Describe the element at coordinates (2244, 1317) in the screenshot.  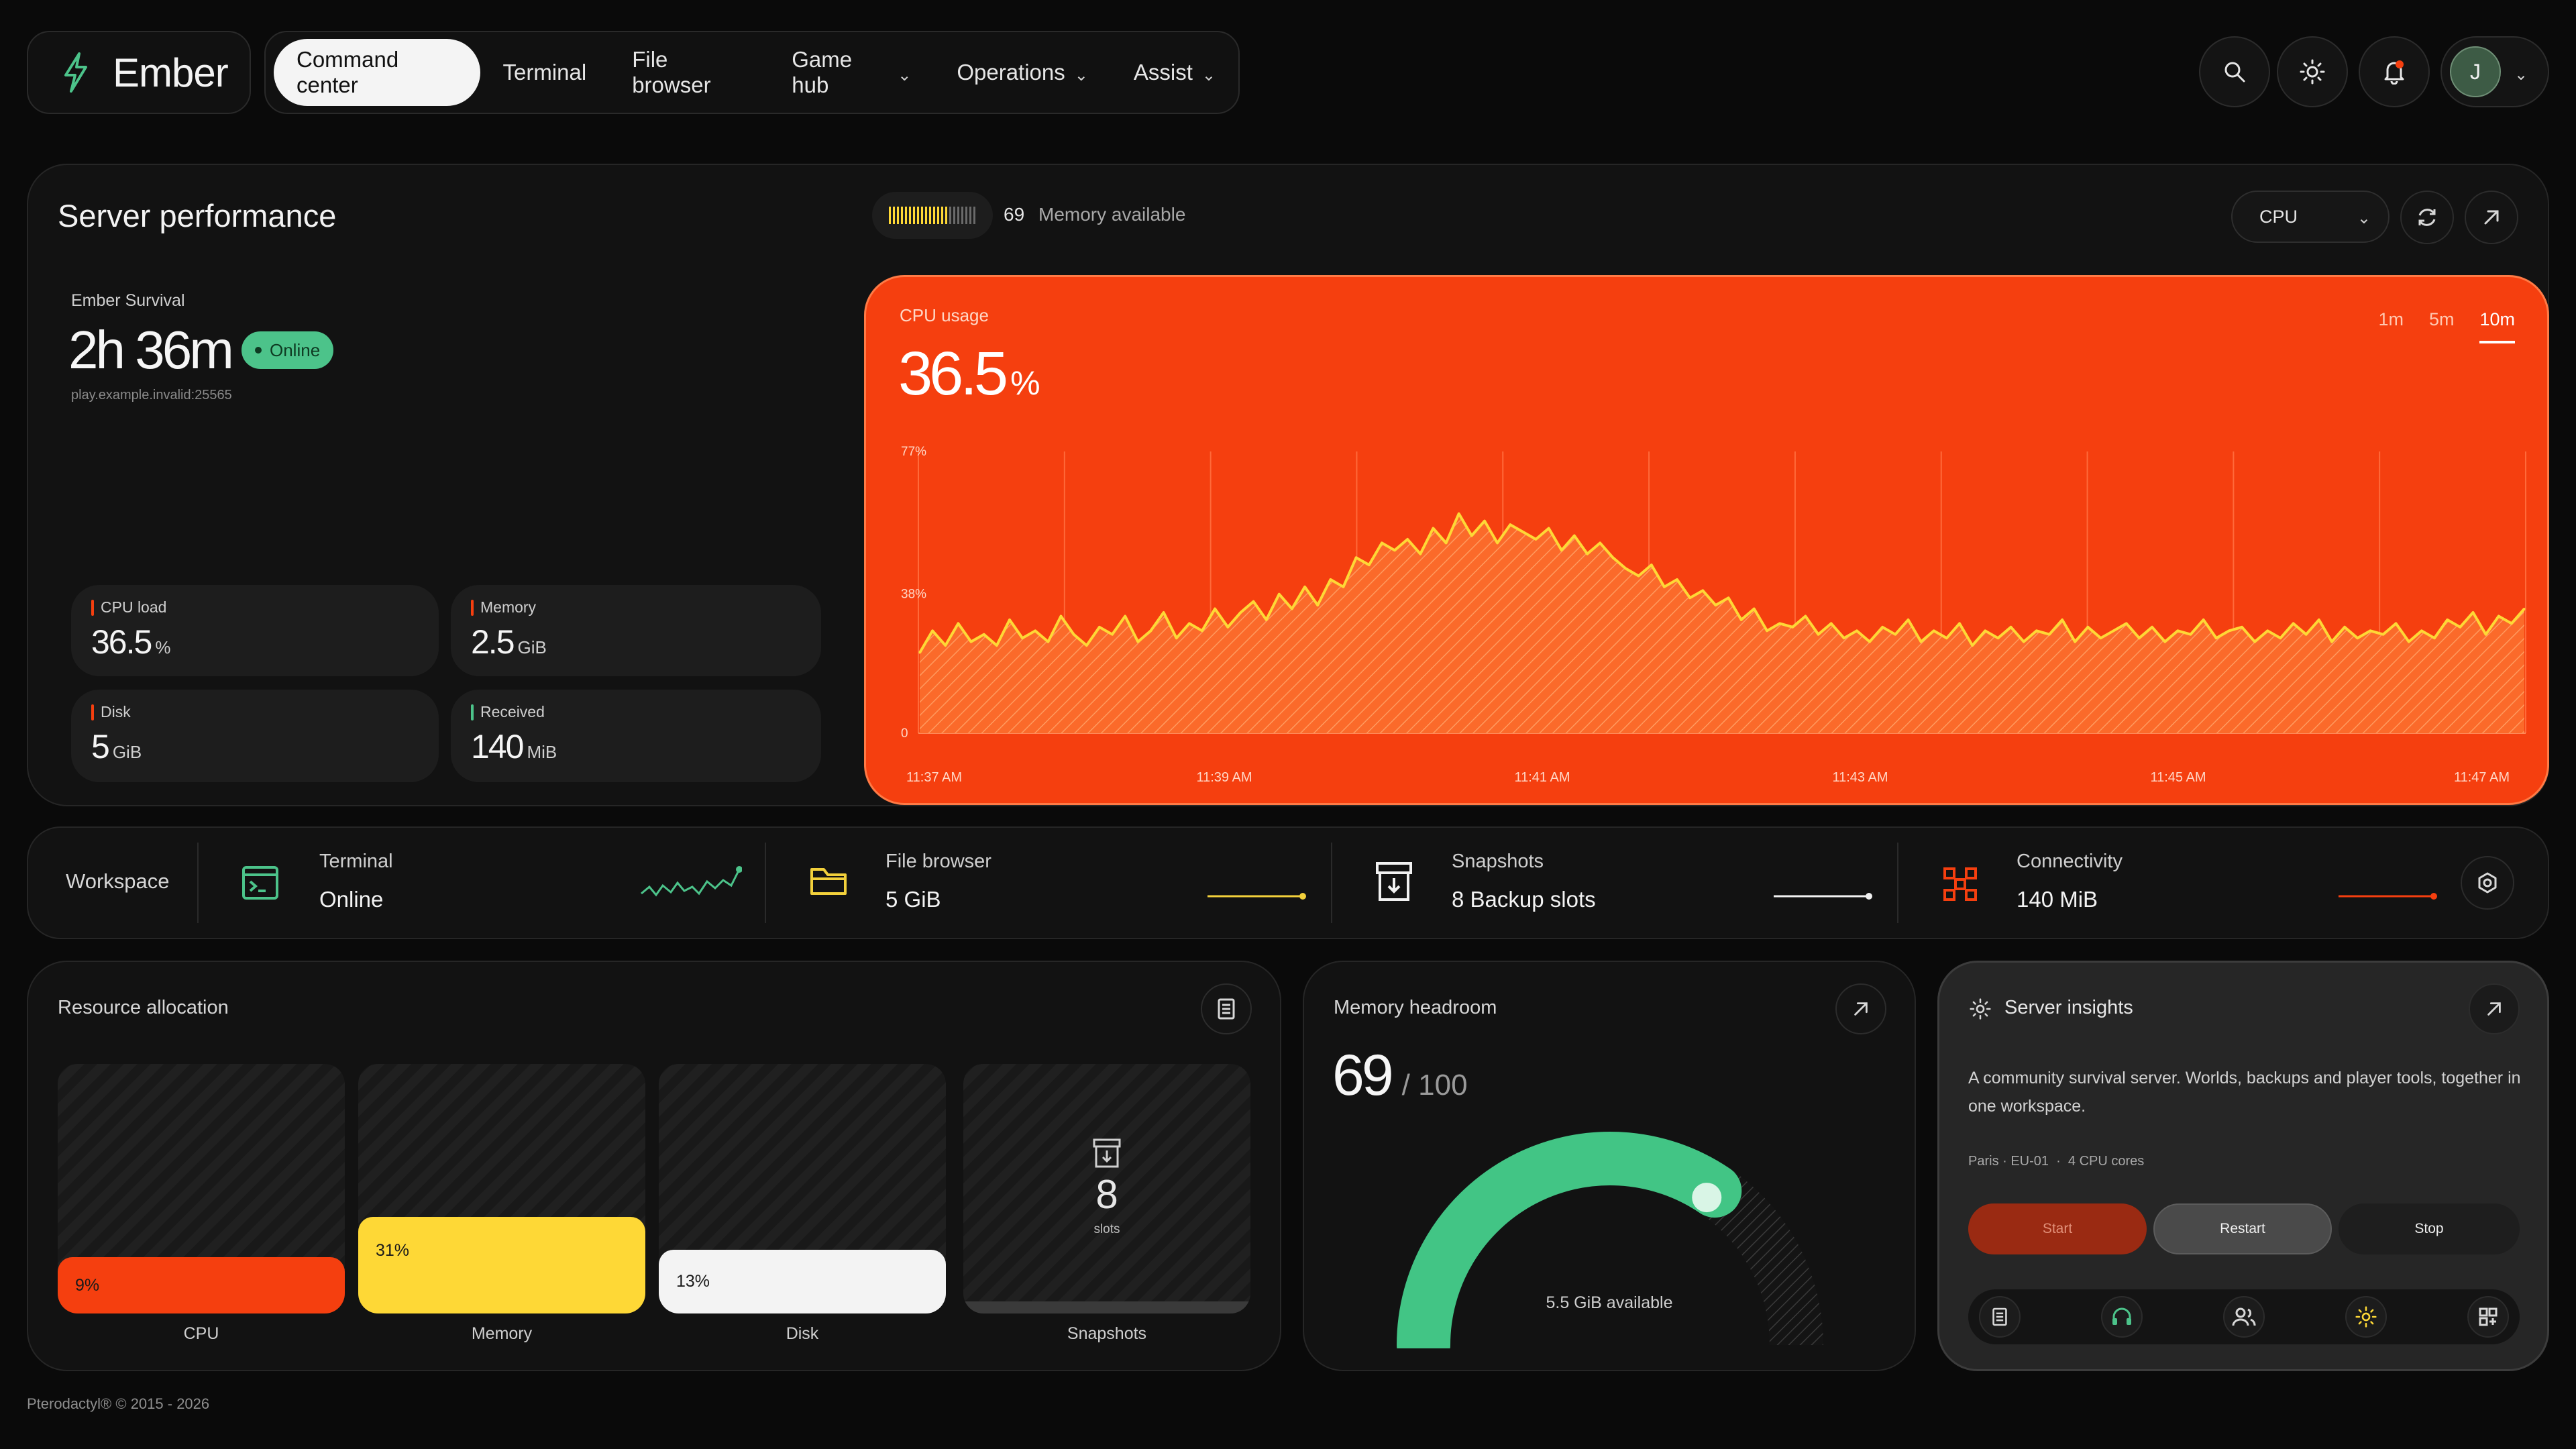
I see `toolbar-players-button` at that location.